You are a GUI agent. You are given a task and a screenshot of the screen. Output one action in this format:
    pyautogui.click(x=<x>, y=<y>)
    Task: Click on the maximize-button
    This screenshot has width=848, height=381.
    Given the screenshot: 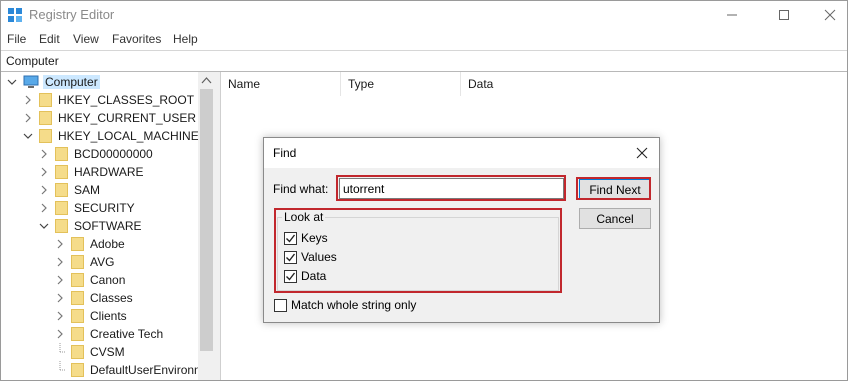 What is the action you would take?
    pyautogui.click(x=784, y=15)
    